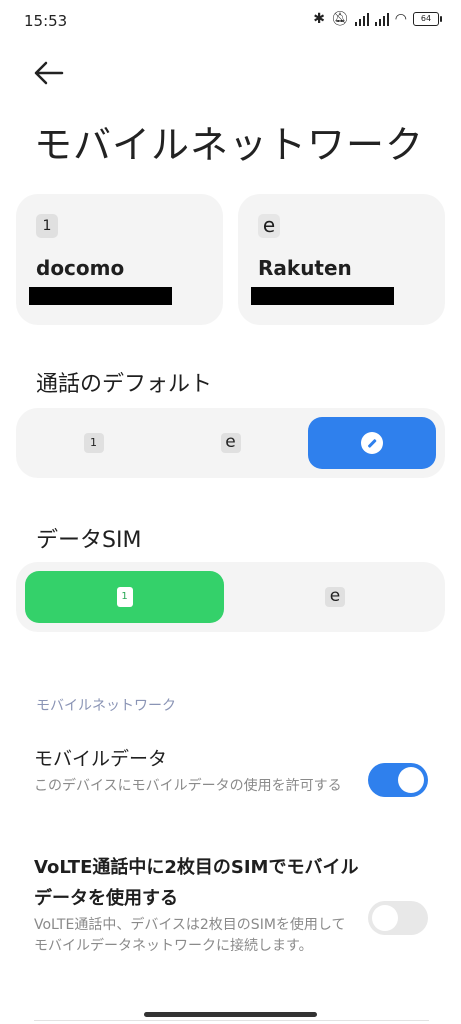 Image resolution: width=461 pixels, height=1024 pixels. I want to click on sim-card-2: e Rakuten, so click(341, 259).